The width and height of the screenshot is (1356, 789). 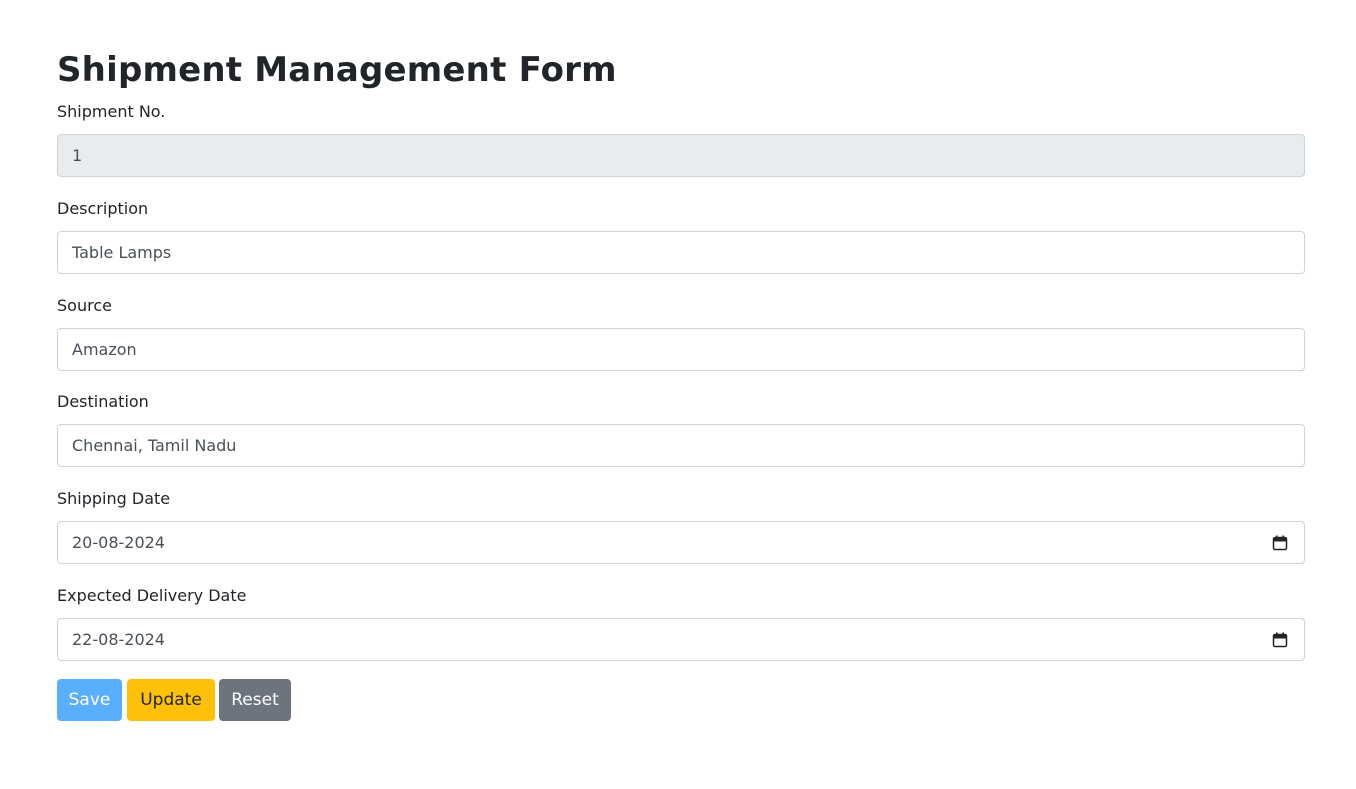 What do you see at coordinates (104, 349) in the screenshot?
I see `source-value: Amazon` at bounding box center [104, 349].